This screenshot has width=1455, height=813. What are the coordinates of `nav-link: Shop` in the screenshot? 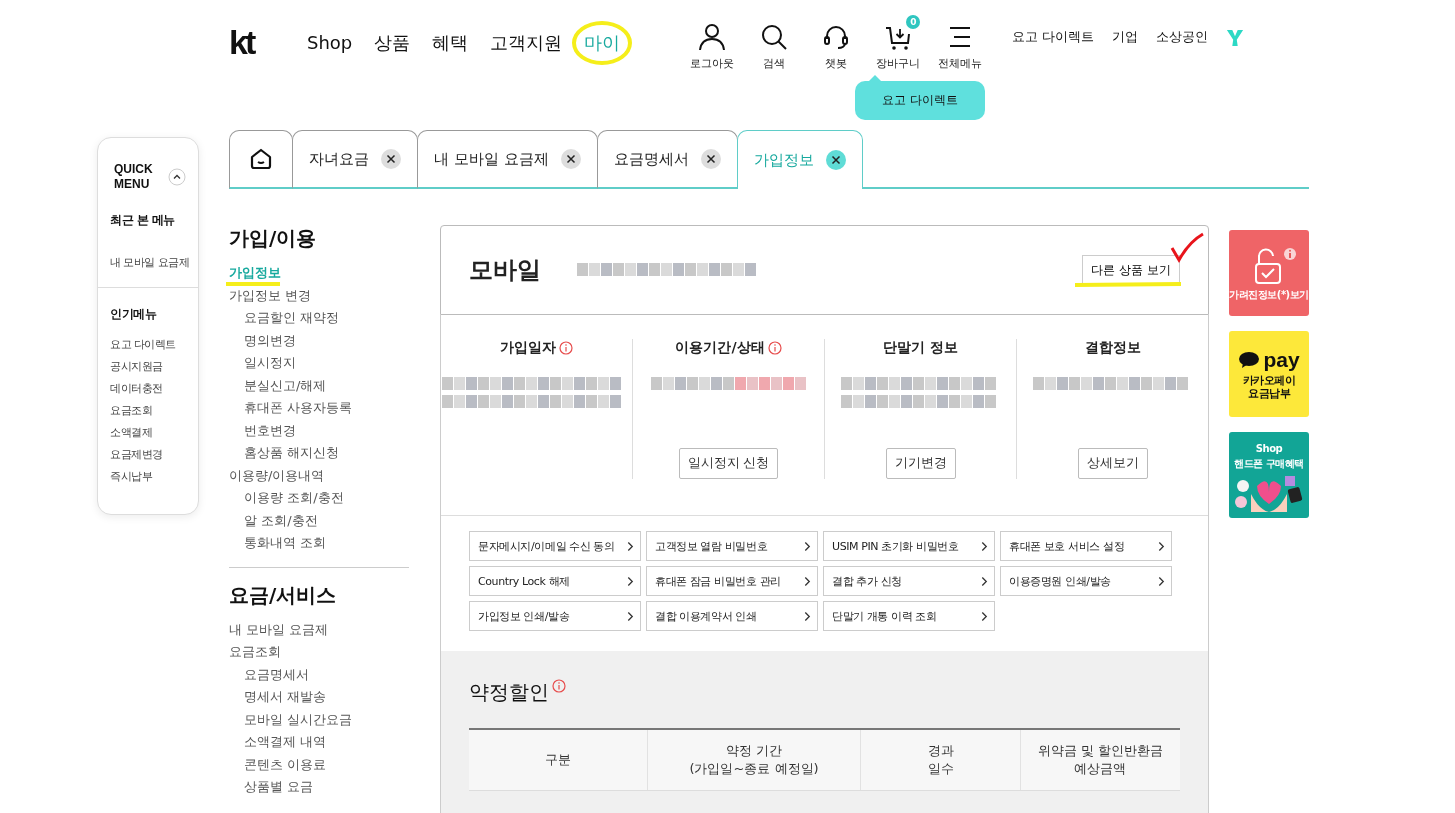 It's located at (330, 42).